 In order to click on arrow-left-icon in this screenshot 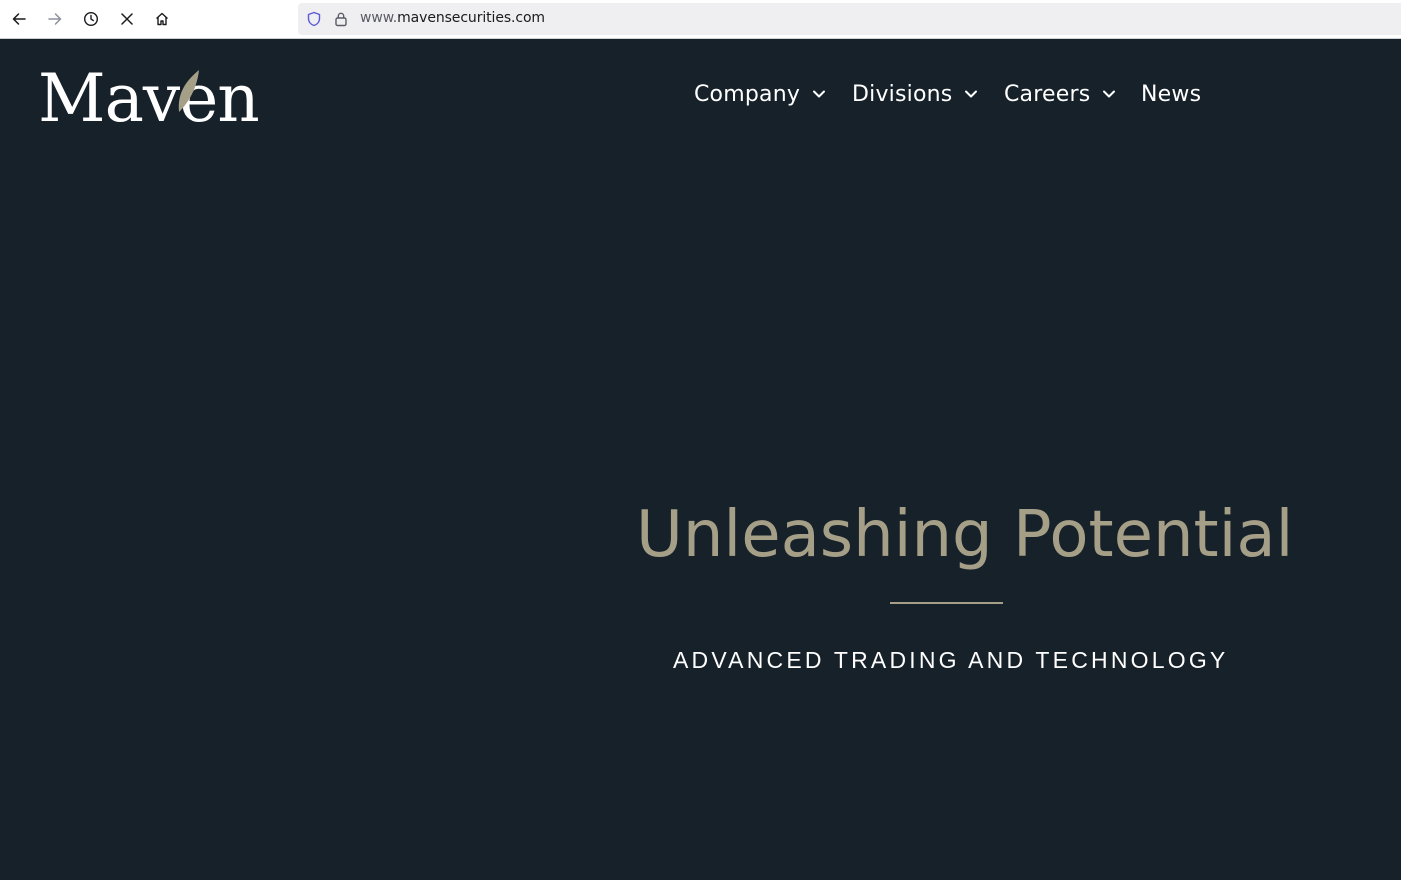, I will do `click(19, 19)`.